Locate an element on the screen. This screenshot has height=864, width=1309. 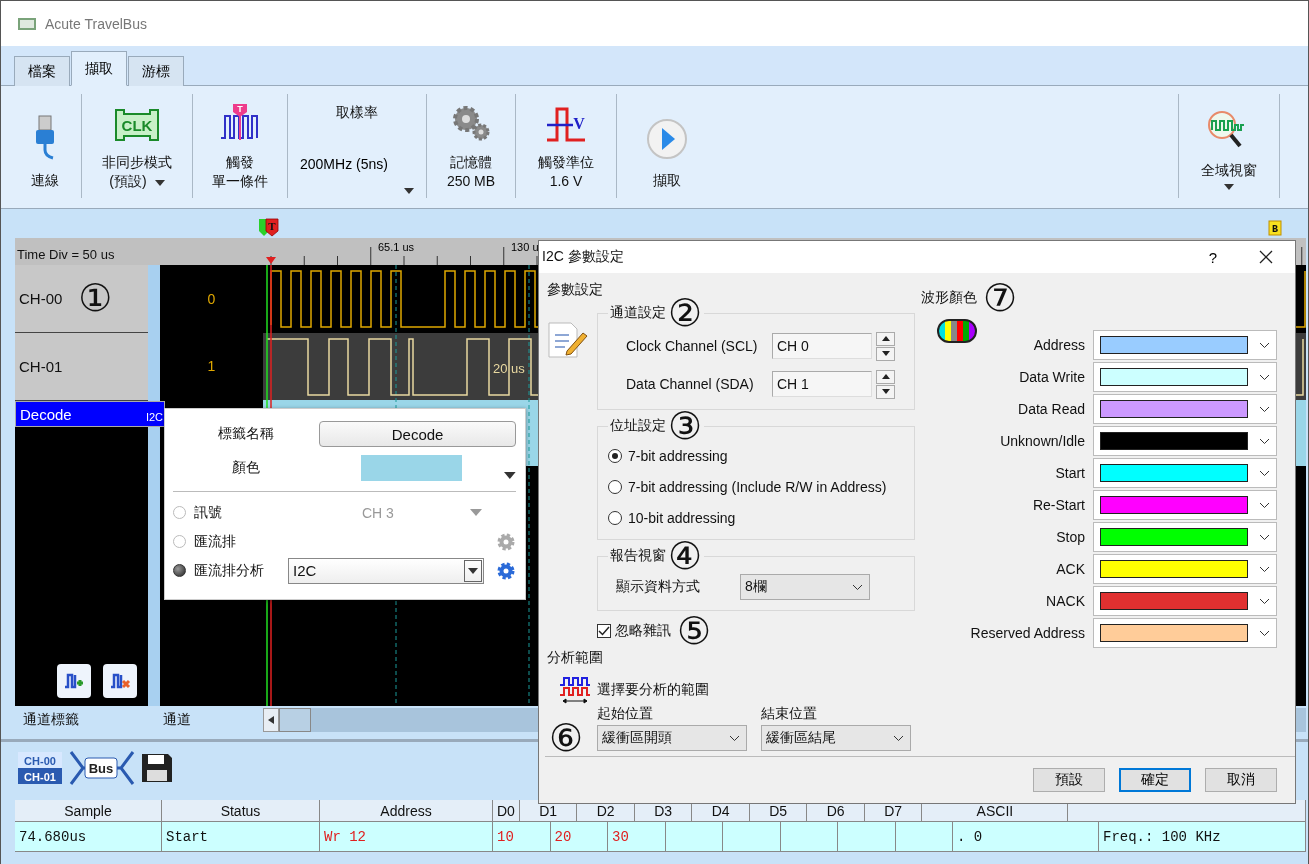
scrollbar-thumb is located at coordinates (295, 719).